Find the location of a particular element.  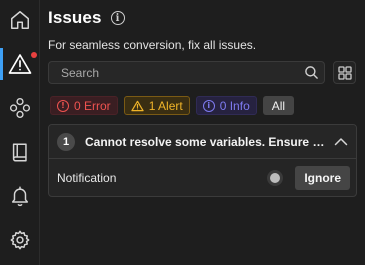

bell-icon is located at coordinates (20, 196).